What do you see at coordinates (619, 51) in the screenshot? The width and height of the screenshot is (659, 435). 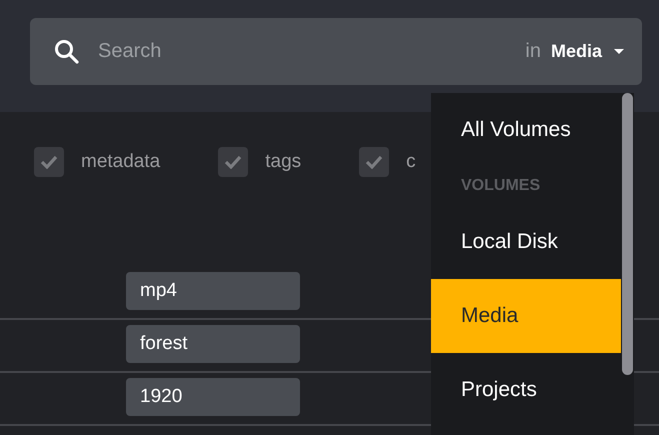 I see `caret-icon` at bounding box center [619, 51].